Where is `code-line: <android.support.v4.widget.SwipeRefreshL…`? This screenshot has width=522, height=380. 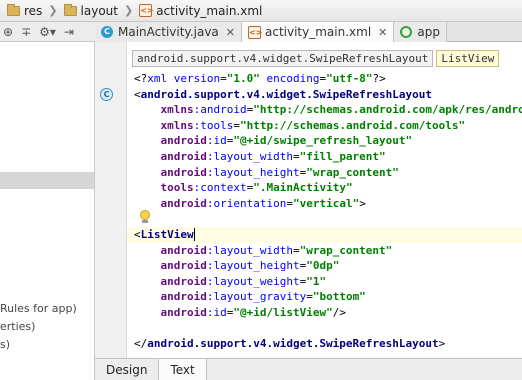 code-line: <android.support.v4.widget.SwipeRefreshL… is located at coordinates (324, 95).